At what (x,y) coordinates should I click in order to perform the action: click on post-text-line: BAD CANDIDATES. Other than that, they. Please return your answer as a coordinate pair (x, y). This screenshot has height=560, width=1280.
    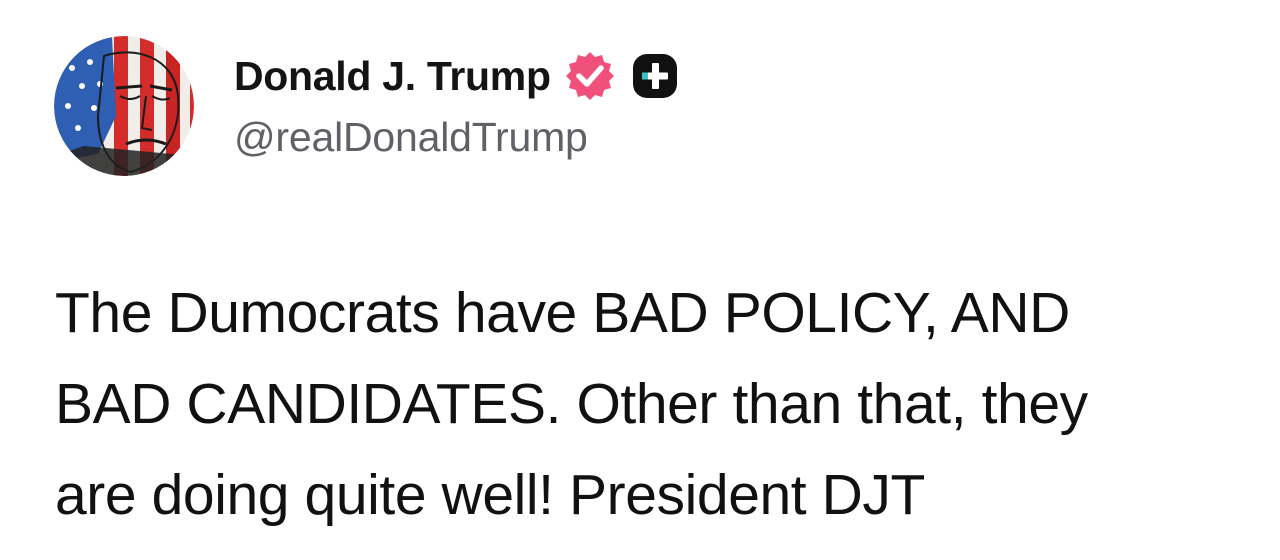
    Looking at the image, I should click on (571, 404).